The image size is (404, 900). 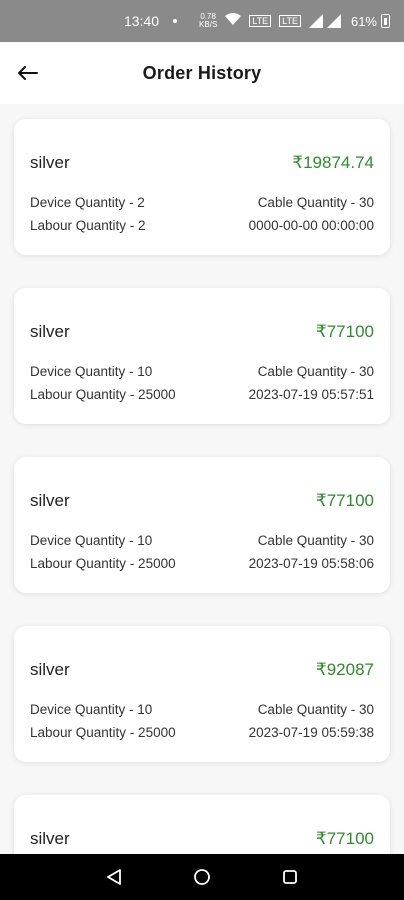 I want to click on volte-icon: LTE, so click(x=260, y=21).